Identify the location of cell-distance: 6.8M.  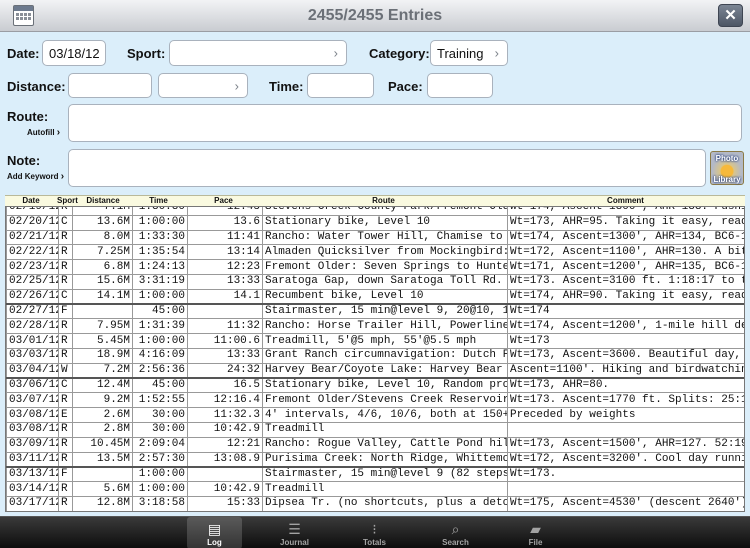
(102, 267).